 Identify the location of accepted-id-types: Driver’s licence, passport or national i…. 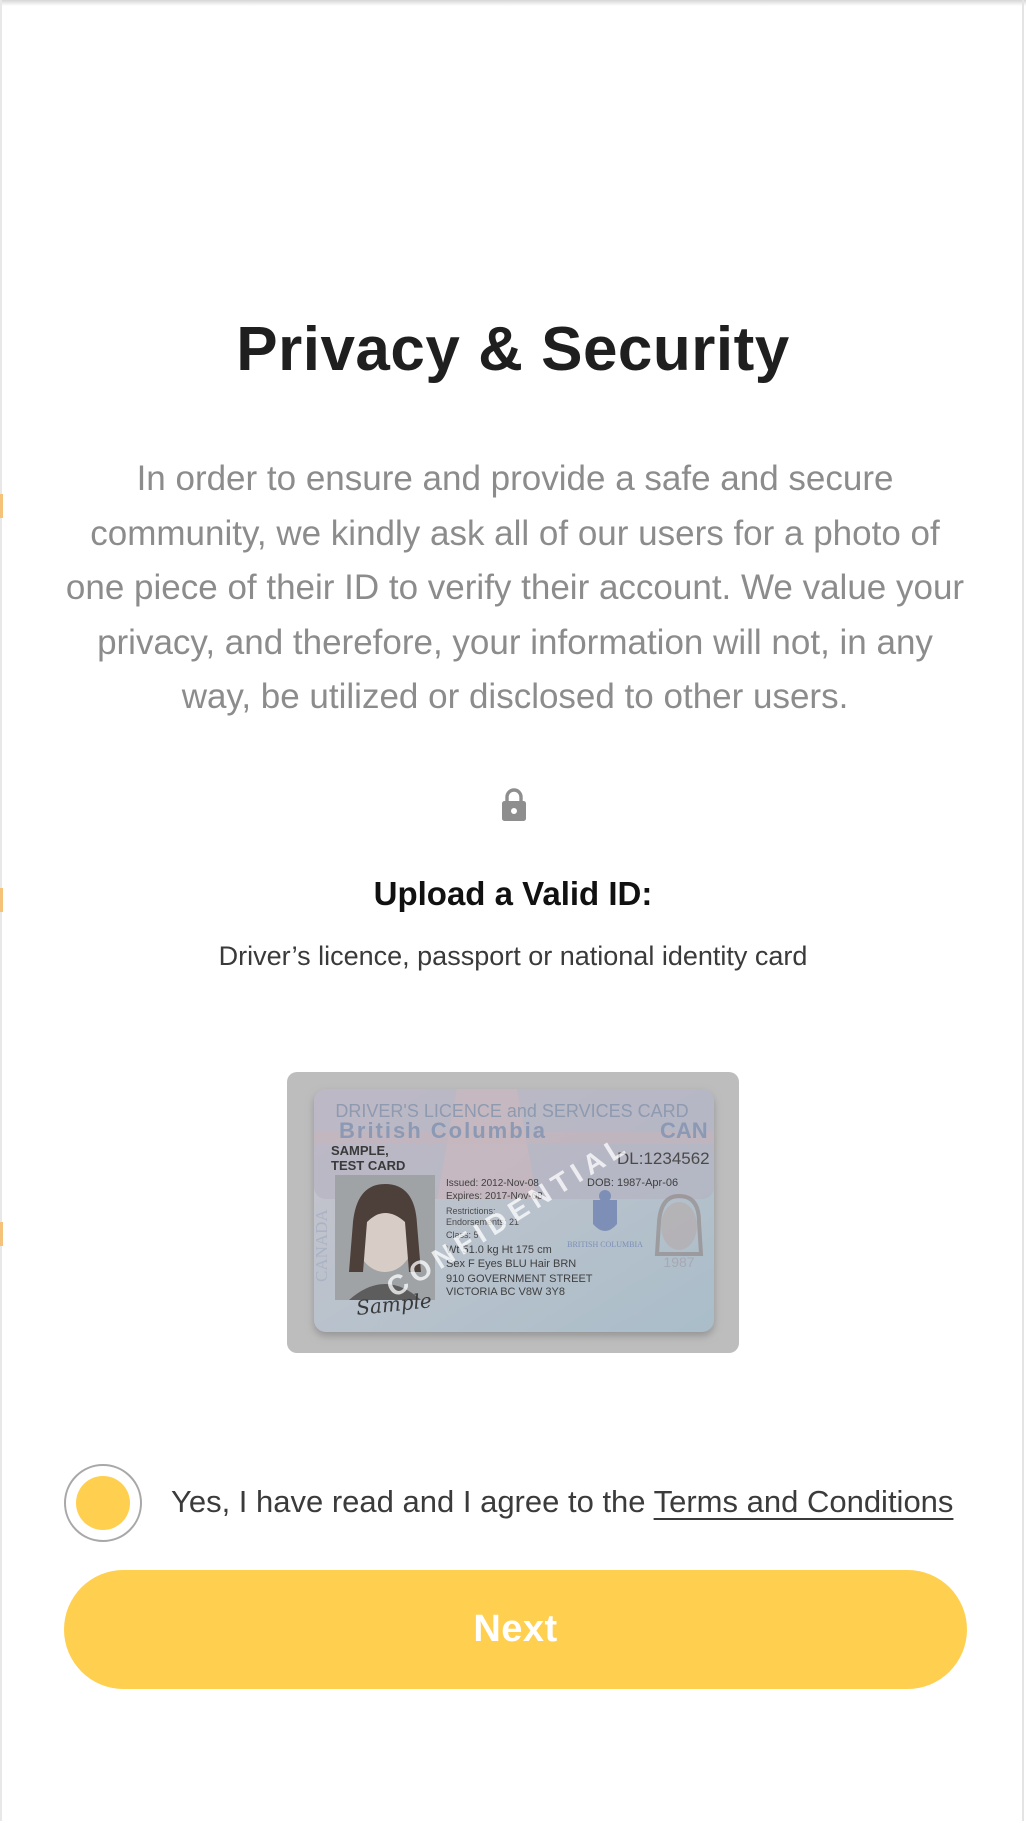
(513, 956).